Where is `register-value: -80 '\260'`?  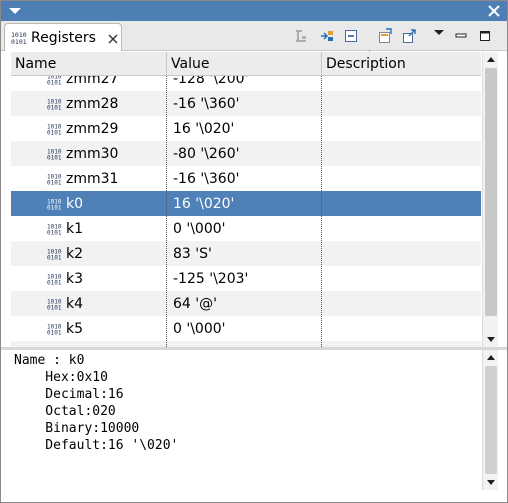 register-value: -80 '\260' is located at coordinates (206, 154).